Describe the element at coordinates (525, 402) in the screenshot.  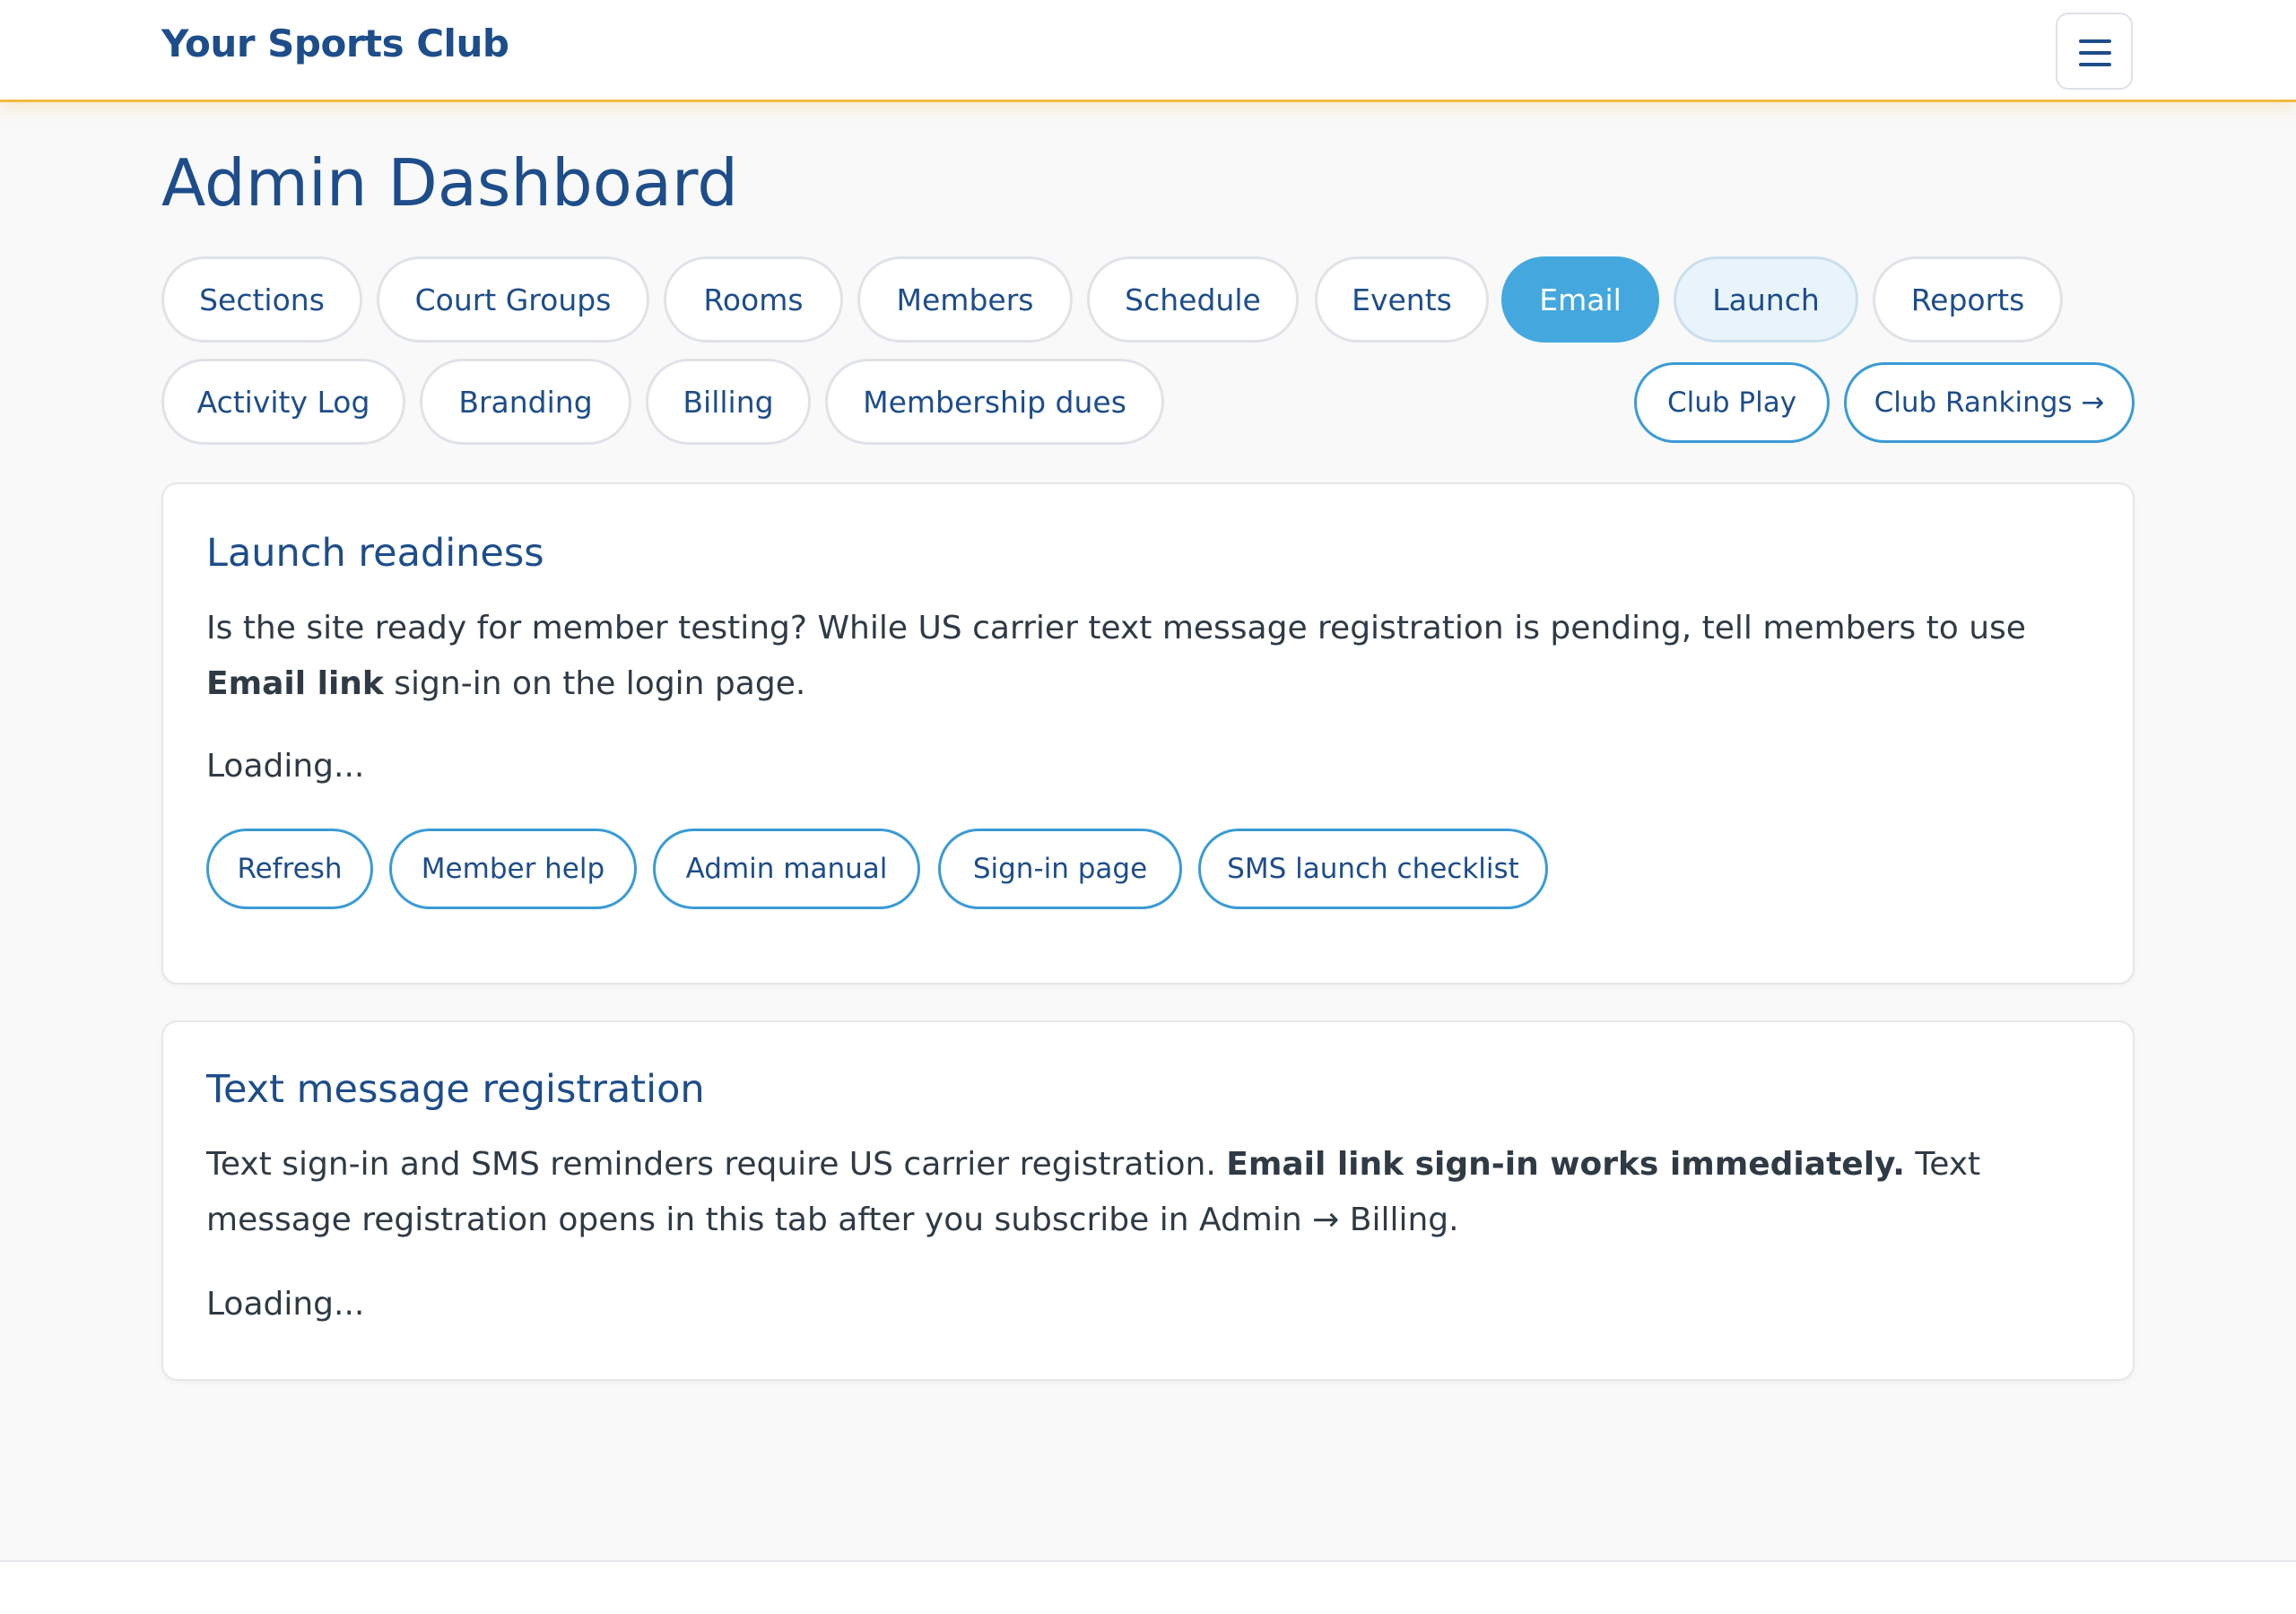
I see `tab-branding: Branding` at that location.